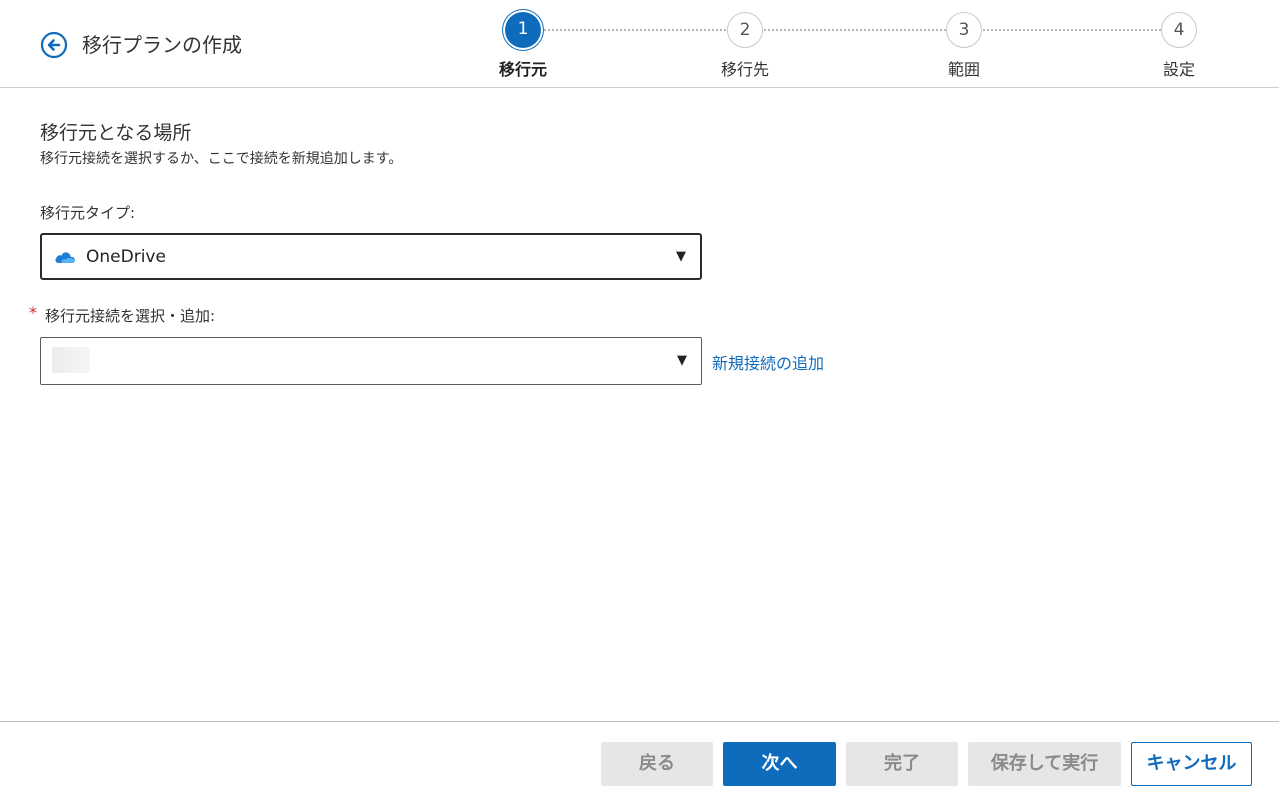 This screenshot has width=1279, height=811. I want to click on step-3-circle: 3, so click(964, 30).